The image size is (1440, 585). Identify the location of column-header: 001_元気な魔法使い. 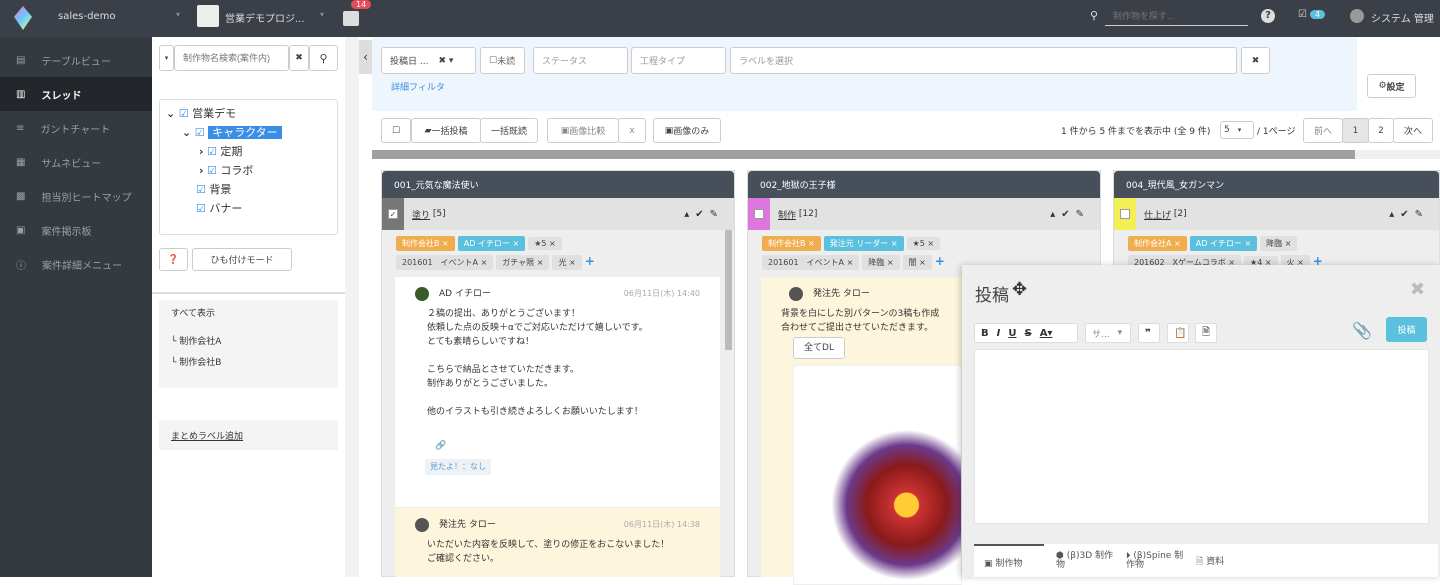
(558, 184).